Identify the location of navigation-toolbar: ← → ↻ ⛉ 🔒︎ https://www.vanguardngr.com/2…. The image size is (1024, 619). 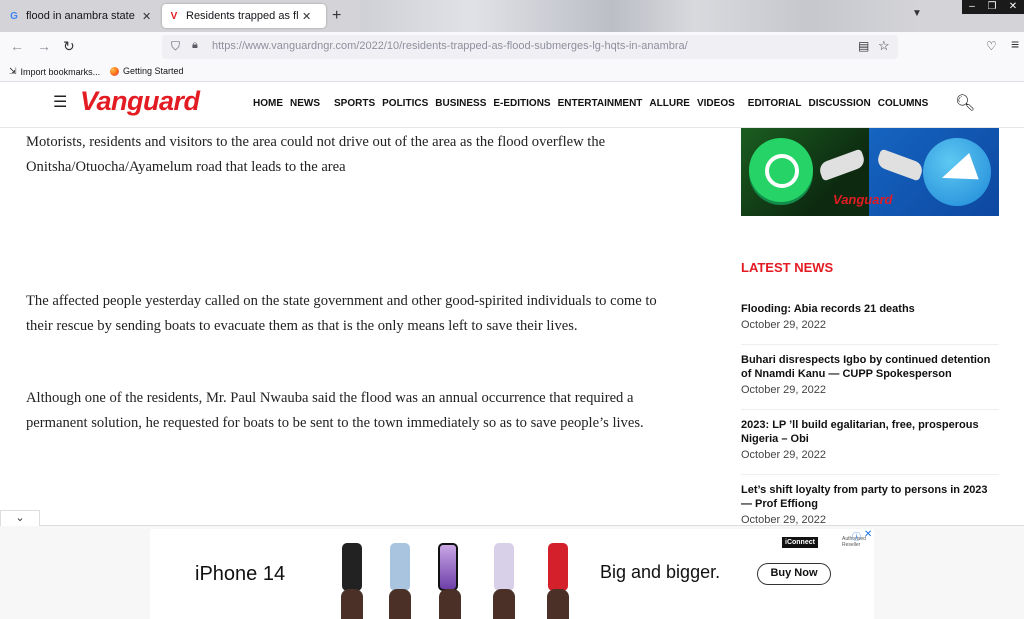
(512, 47).